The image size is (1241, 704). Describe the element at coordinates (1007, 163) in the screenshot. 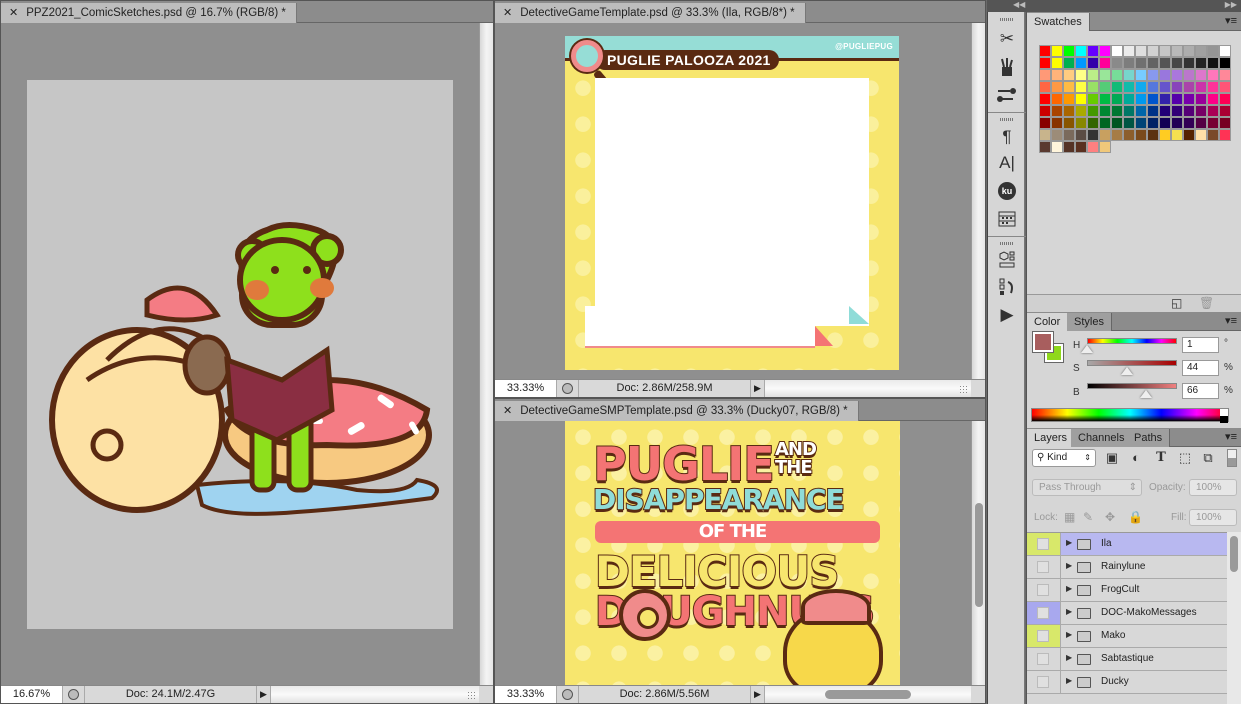

I see `character-icon: A|` at that location.